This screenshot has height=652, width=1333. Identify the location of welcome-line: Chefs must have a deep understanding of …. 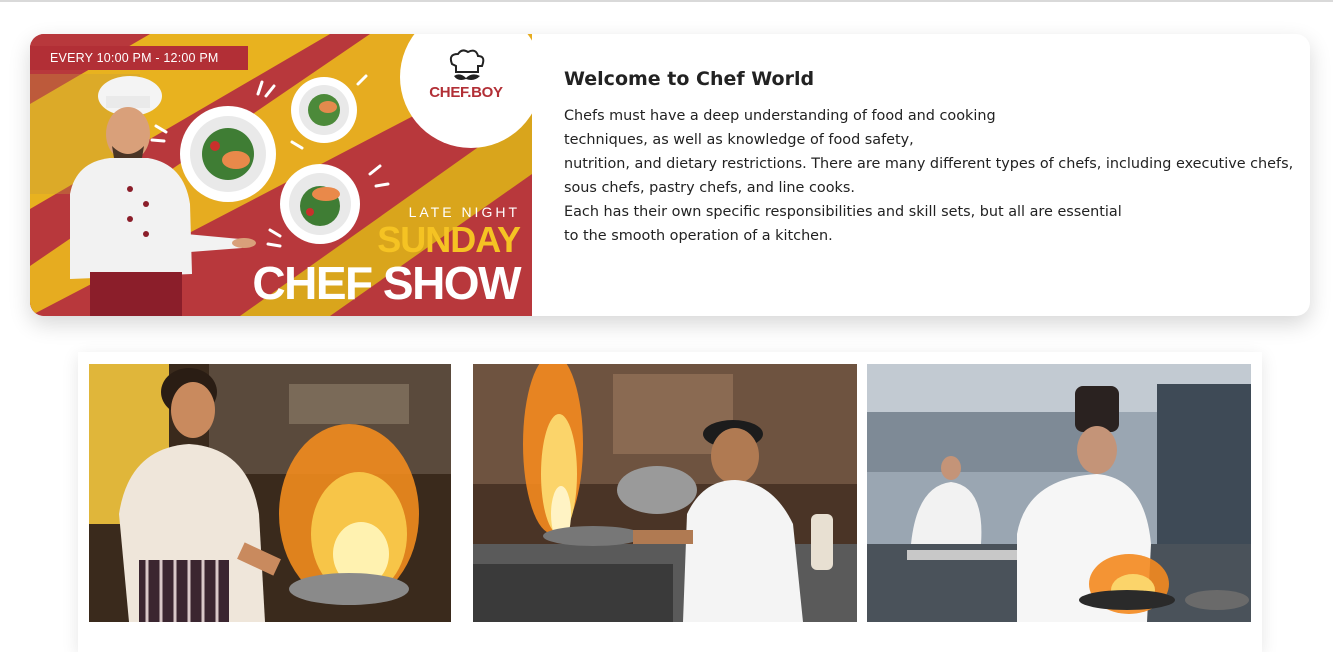
(780, 116).